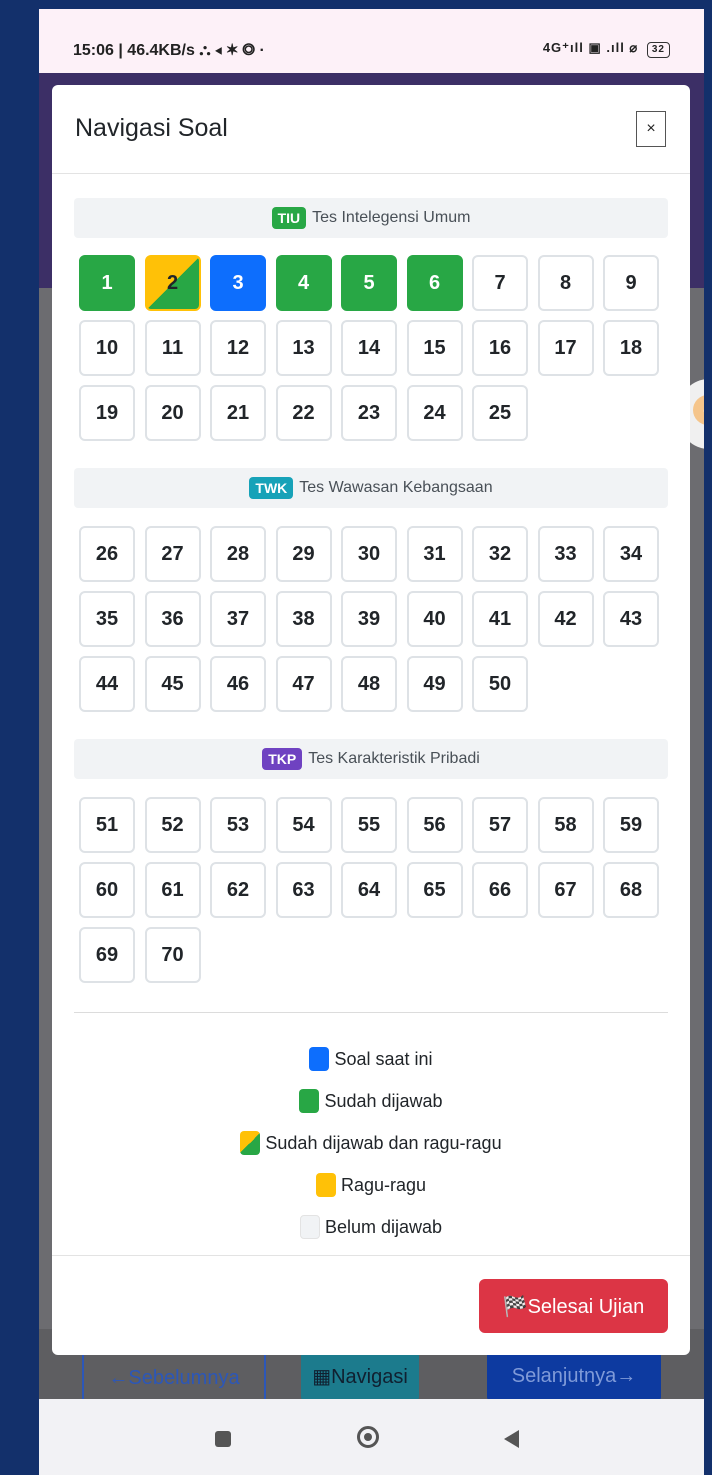  Describe the element at coordinates (172, 283) in the screenshot. I see `question-button: 2` at that location.